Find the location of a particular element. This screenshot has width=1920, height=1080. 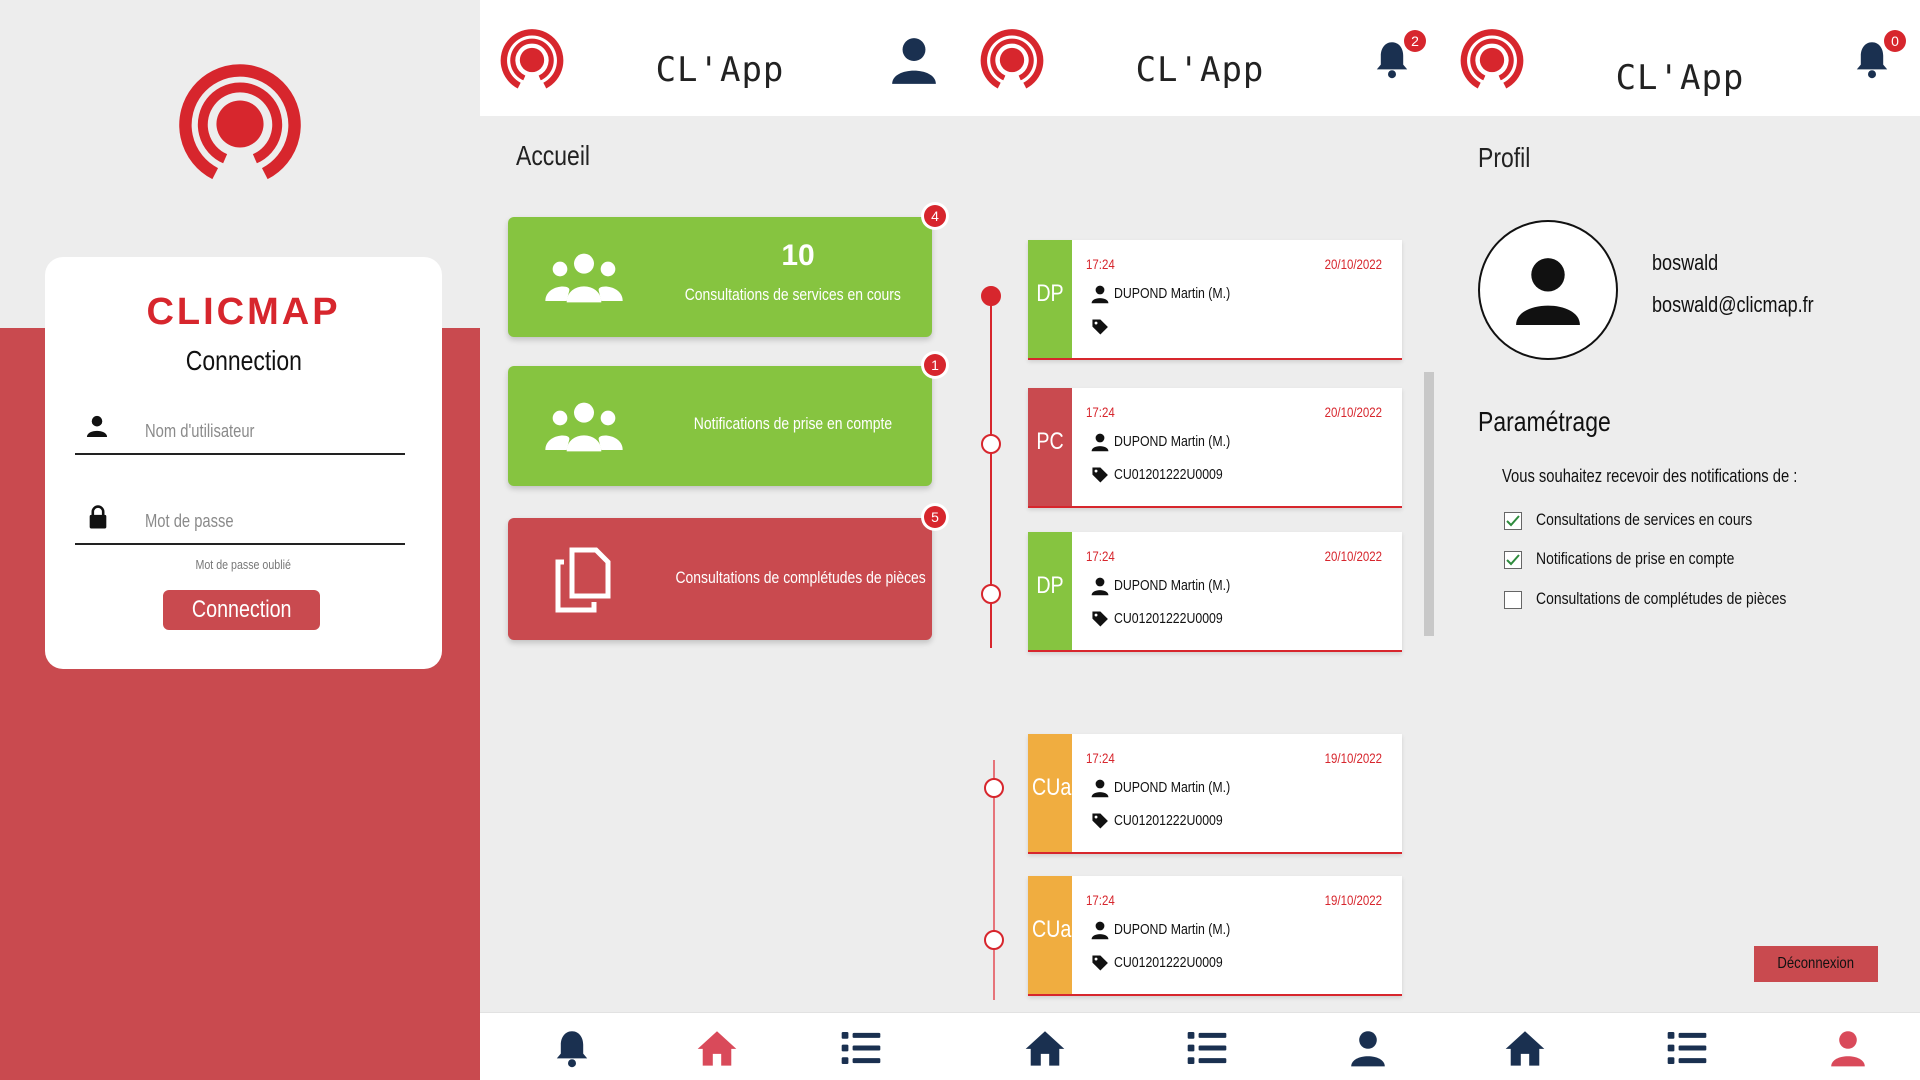

app-header: CL'App 0 is located at coordinates (1680, 58).